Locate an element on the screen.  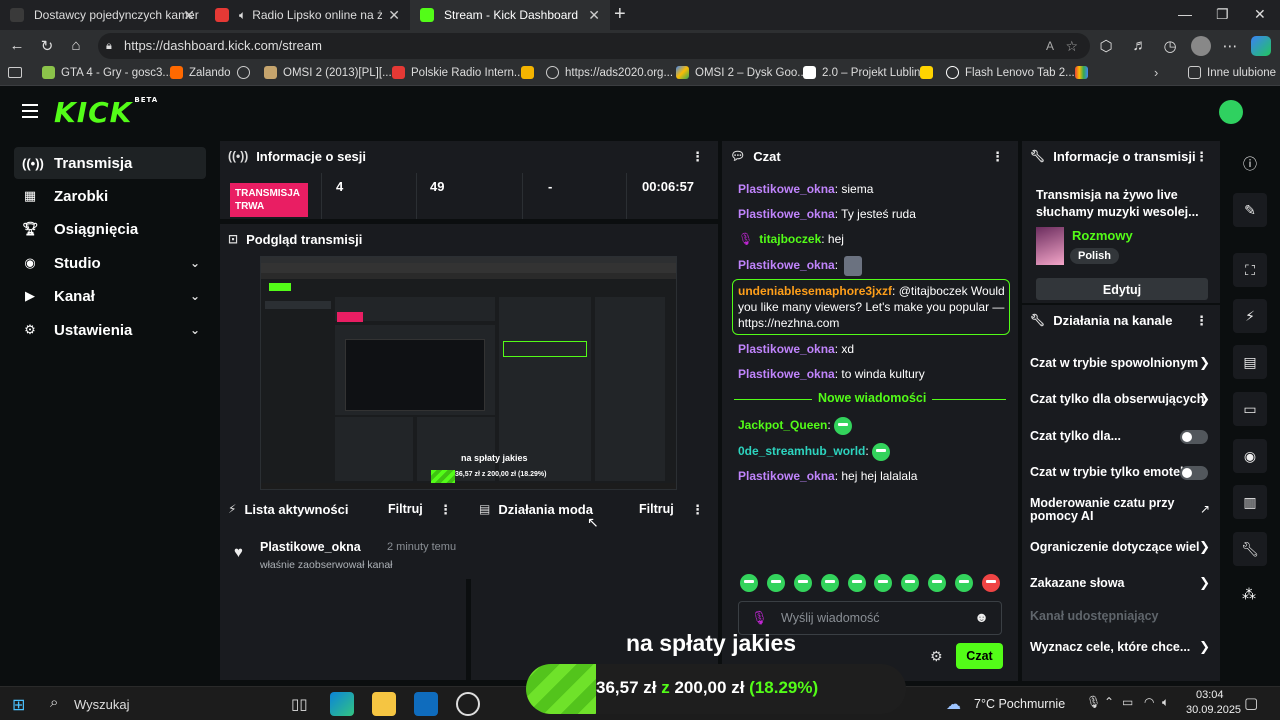
browser-tab-active: Stream - Kick Dashboard ✕ is located at coordinates (510, 15).